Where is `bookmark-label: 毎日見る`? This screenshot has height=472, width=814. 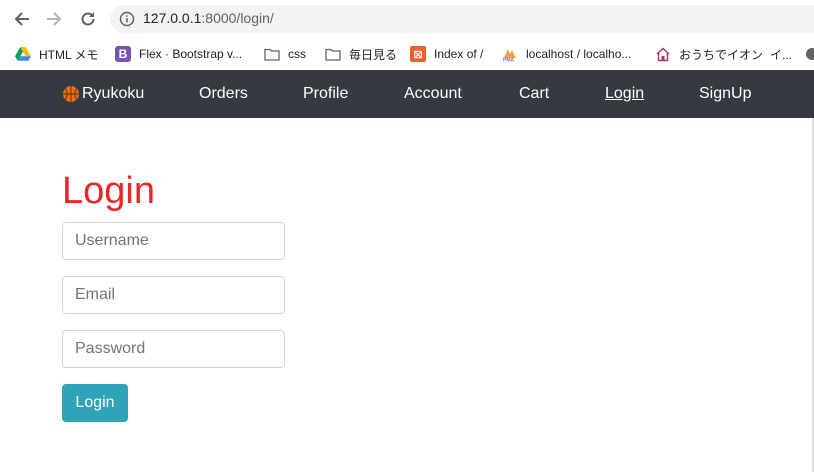
bookmark-label: 毎日見る is located at coordinates (373, 54).